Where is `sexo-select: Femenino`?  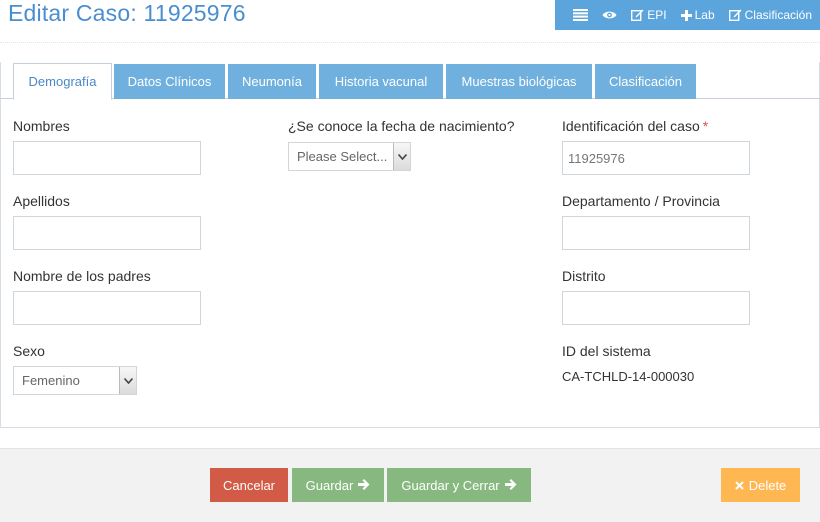 sexo-select: Femenino is located at coordinates (75, 380).